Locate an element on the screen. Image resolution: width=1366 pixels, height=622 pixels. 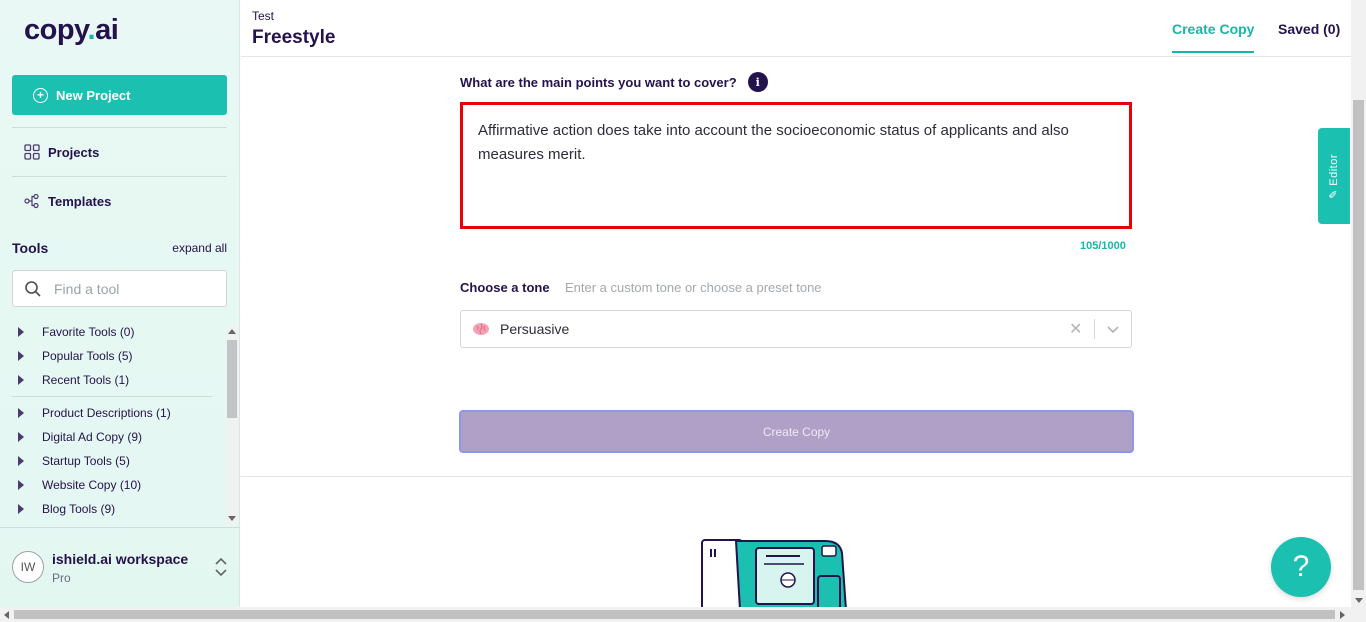
find-tool-field is located at coordinates (119, 288).